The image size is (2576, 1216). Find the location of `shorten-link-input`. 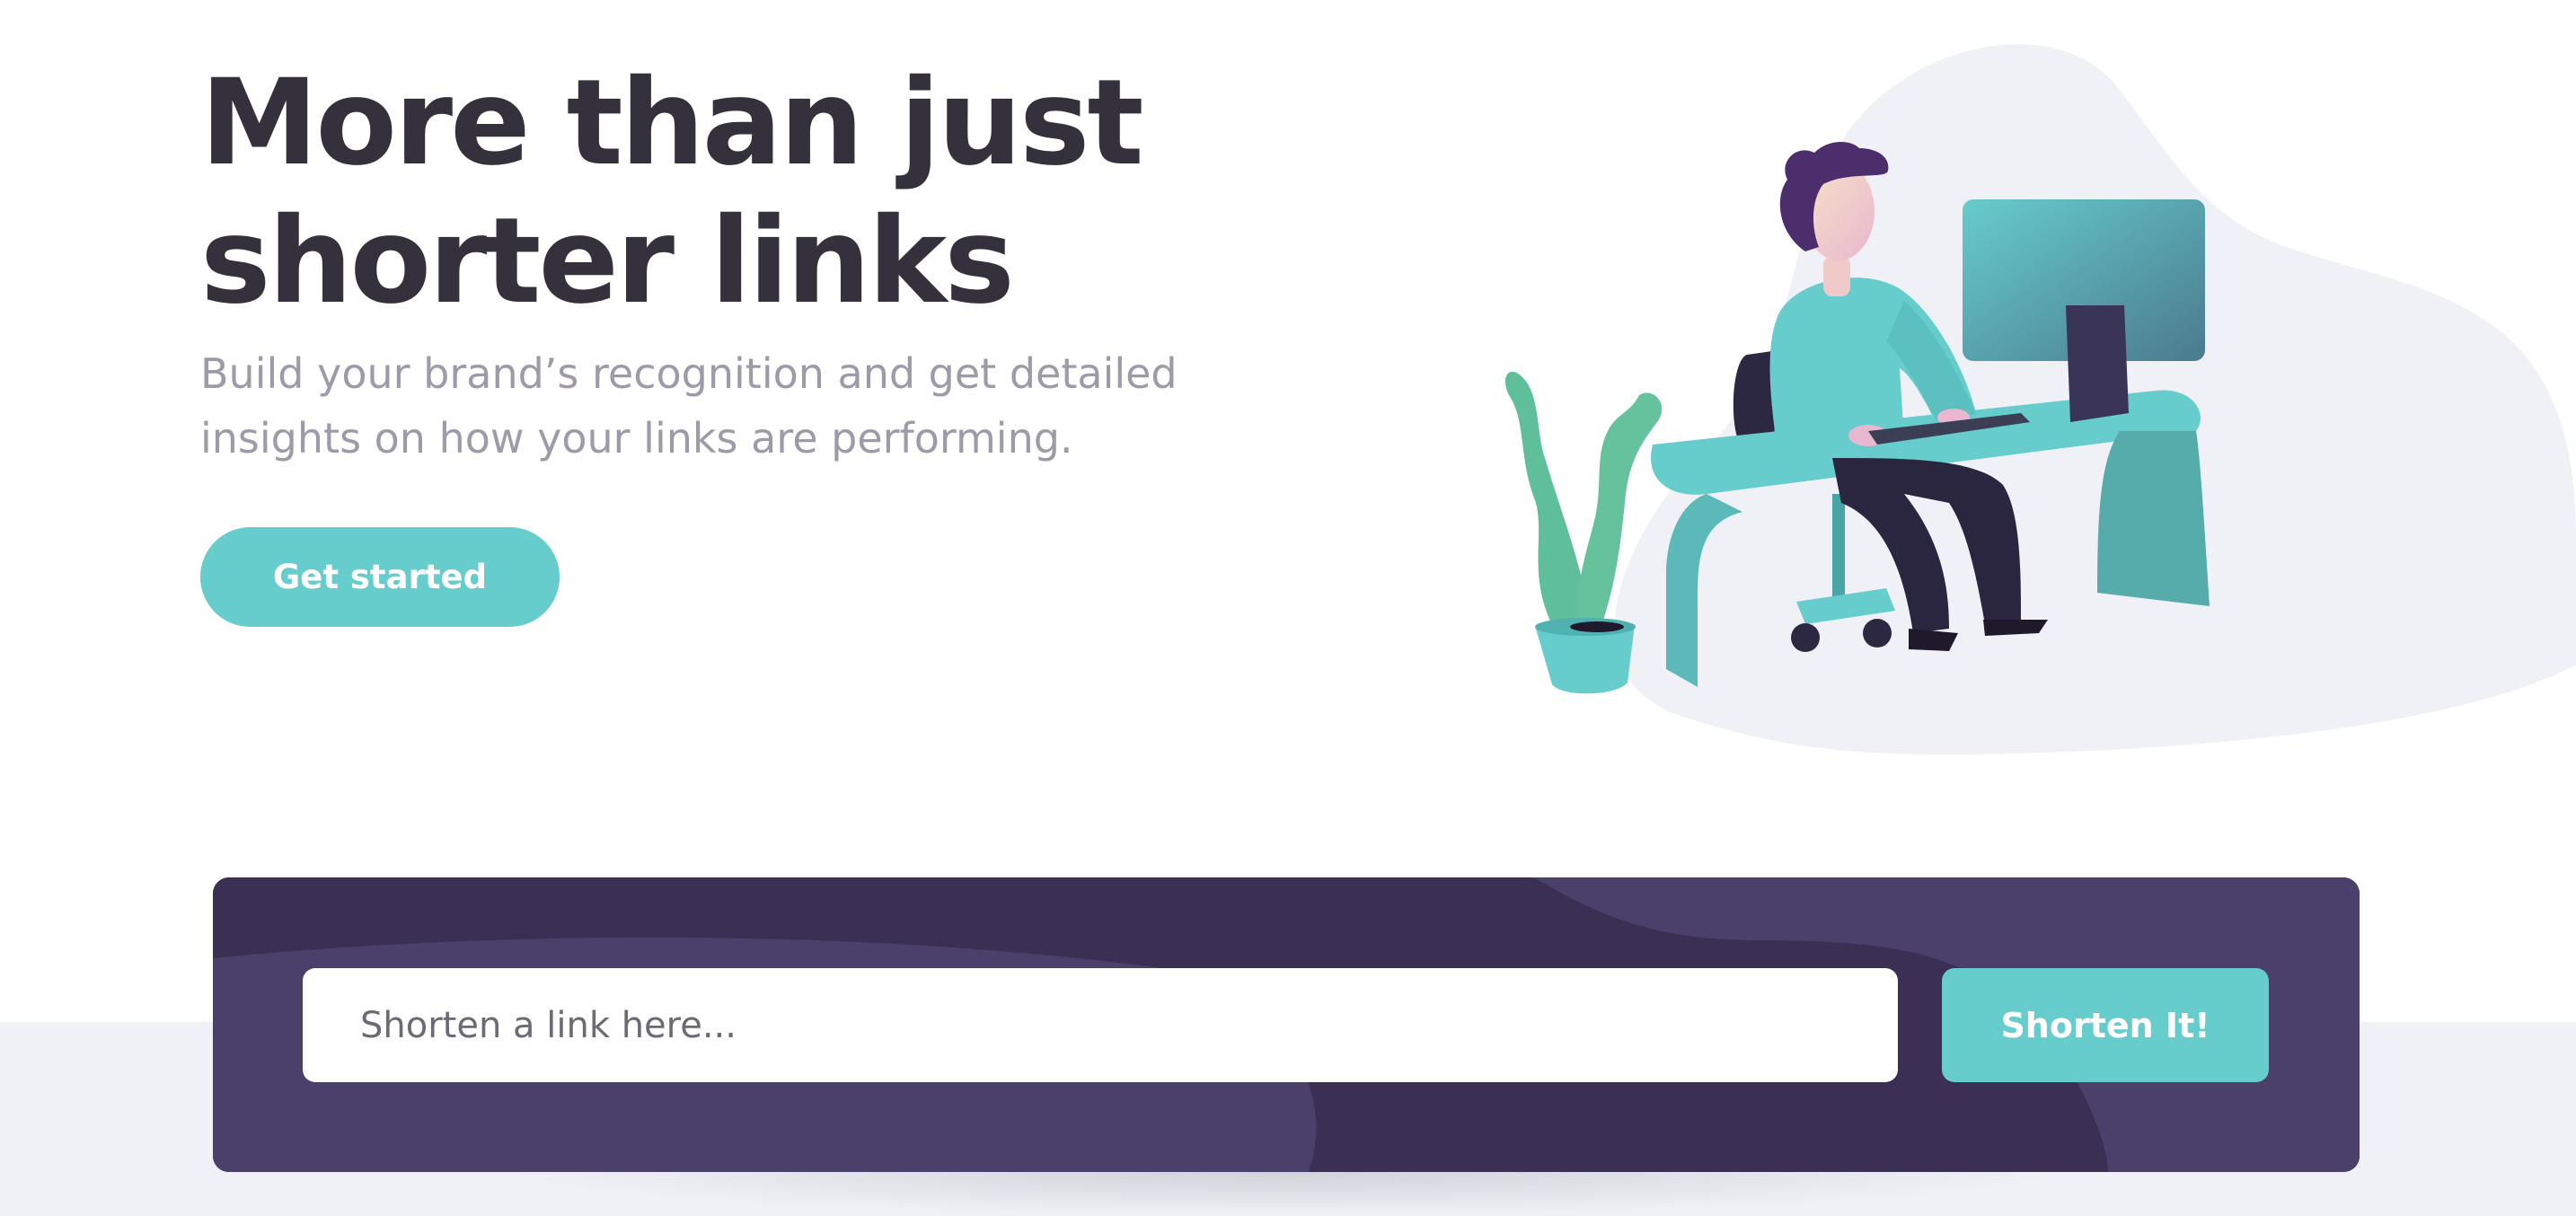

shorten-link-input is located at coordinates (1100, 1025).